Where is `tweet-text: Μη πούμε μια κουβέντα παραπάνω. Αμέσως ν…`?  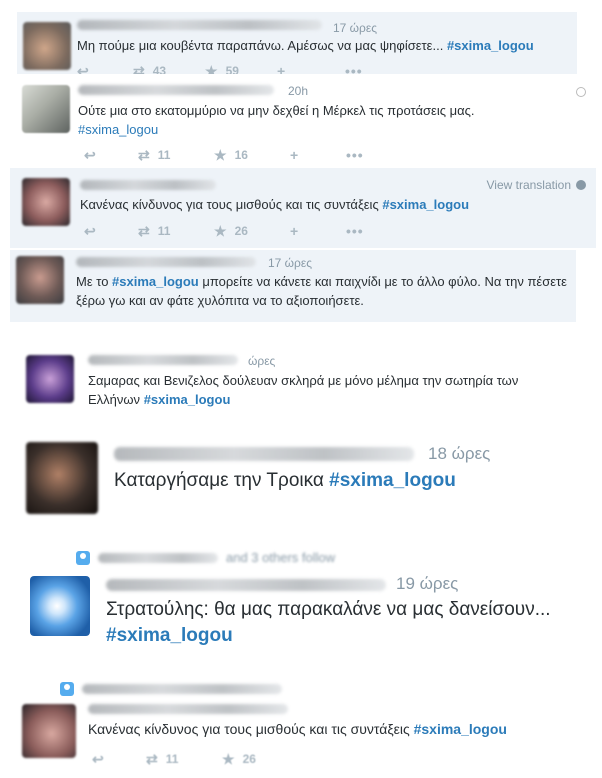
tweet-text: Μη πούμε μια κουβέντα παραπάνω. Αμέσως ν… is located at coordinates (305, 45).